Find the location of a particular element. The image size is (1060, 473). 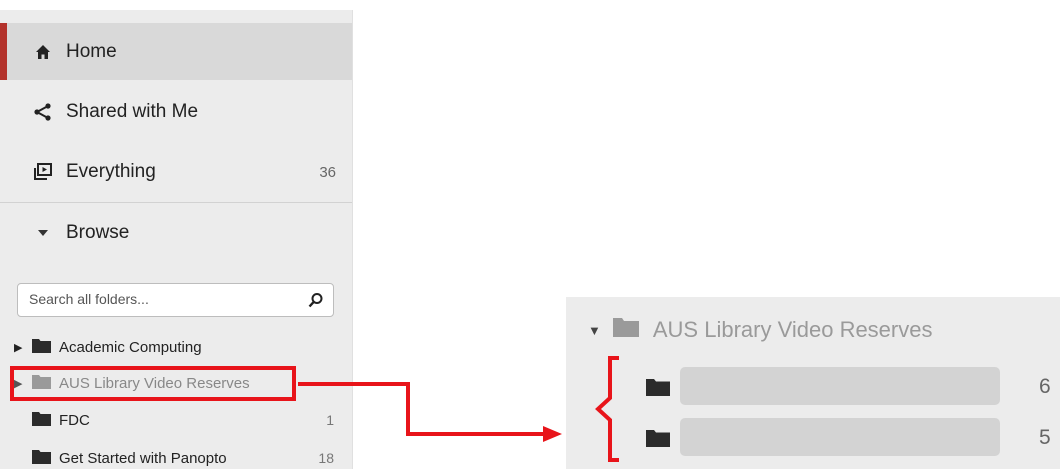

callout-bracket is located at coordinates (607, 409).